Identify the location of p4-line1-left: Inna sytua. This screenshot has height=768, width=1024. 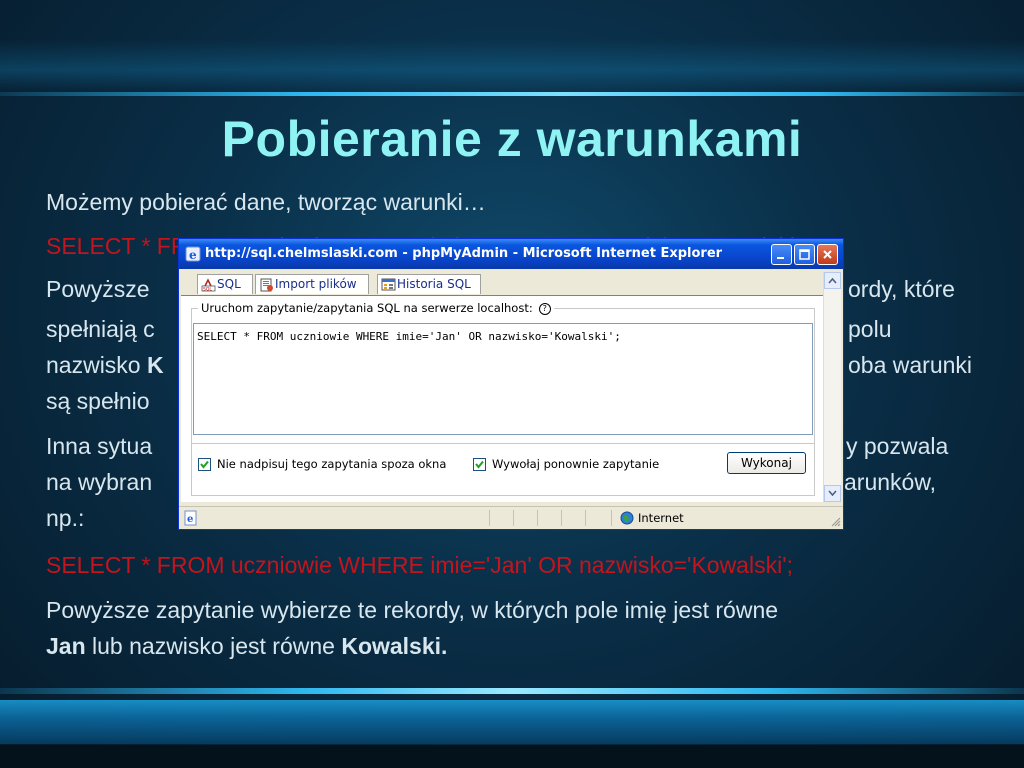
(99, 446).